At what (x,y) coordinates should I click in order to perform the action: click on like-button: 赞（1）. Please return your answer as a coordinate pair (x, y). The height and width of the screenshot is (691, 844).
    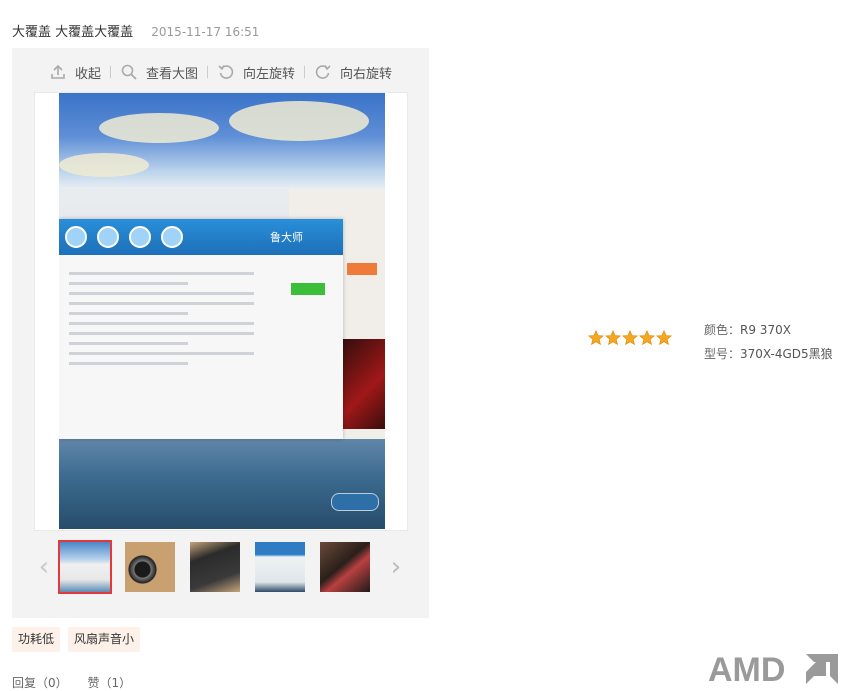
    Looking at the image, I should click on (109, 683).